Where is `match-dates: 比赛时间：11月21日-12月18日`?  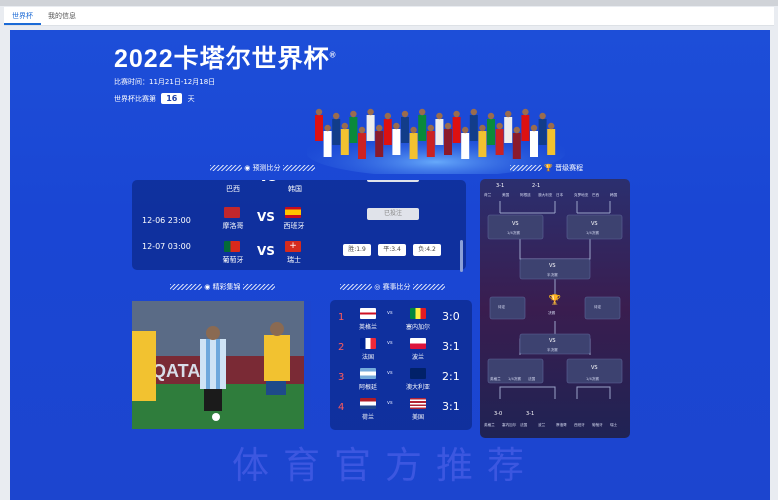
match-dates: 比赛时间：11月21日-12月18日 is located at coordinates (165, 82).